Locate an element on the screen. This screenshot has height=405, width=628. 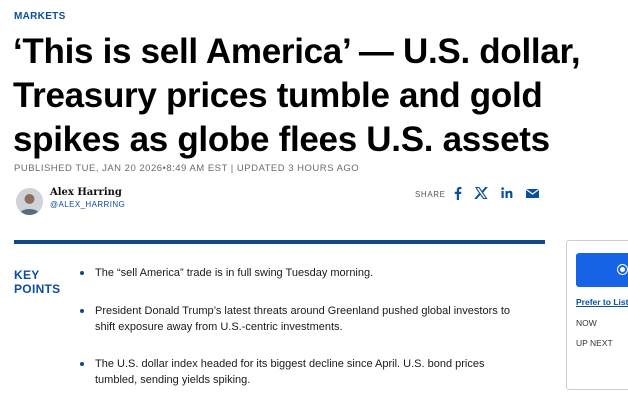
x-icon is located at coordinates (481, 193).